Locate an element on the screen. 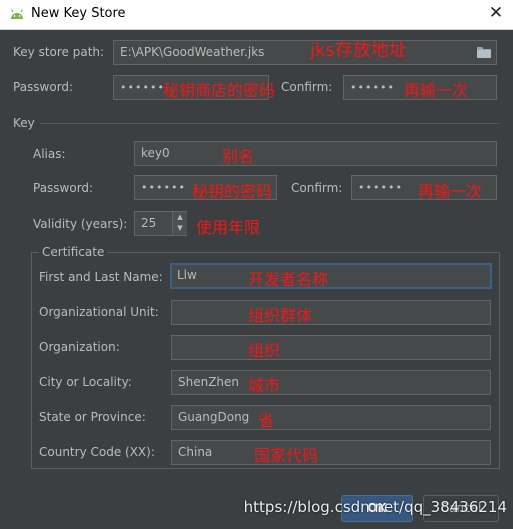 Image resolution: width=513 pixels, height=529 pixels. first-last-name-label: First and Last Name: is located at coordinates (101, 277).